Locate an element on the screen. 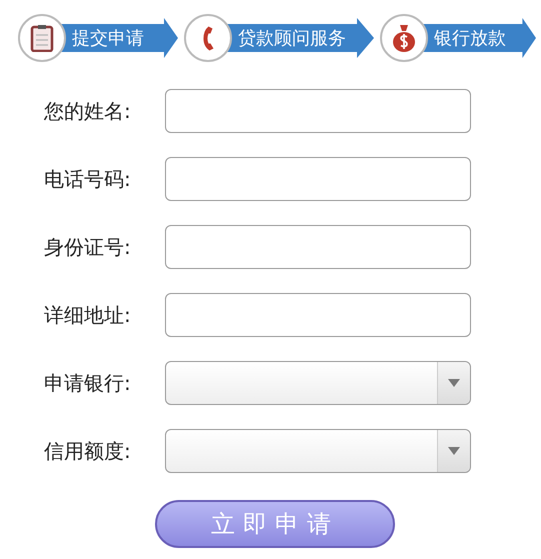 The height and width of the screenshot is (559, 541). field-label: 身份证号: is located at coordinates (88, 247).